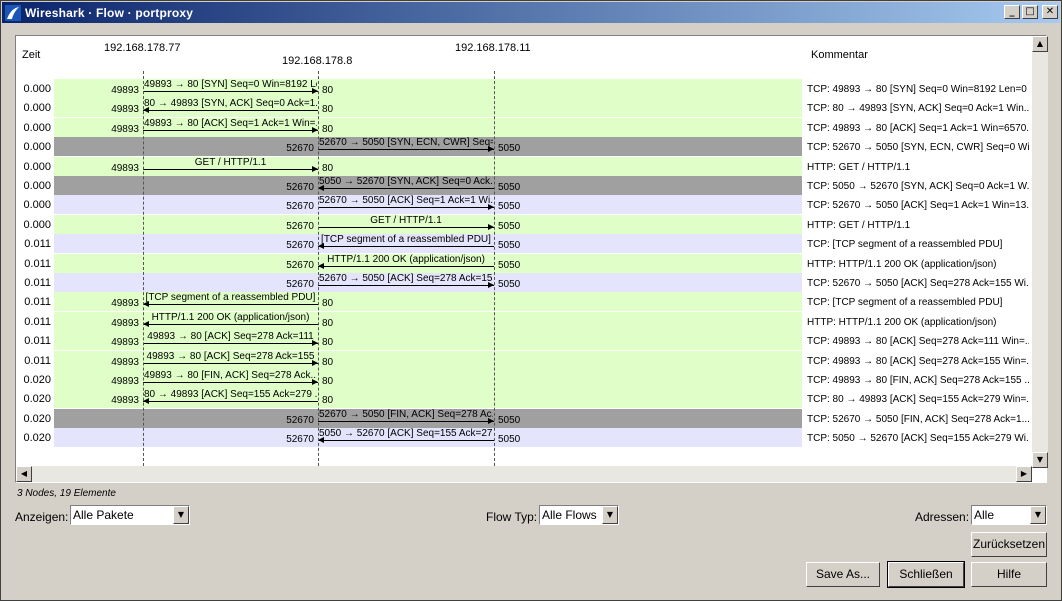 The image size is (1062, 601). What do you see at coordinates (1030, 12) in the screenshot?
I see `maximize-button: □` at bounding box center [1030, 12].